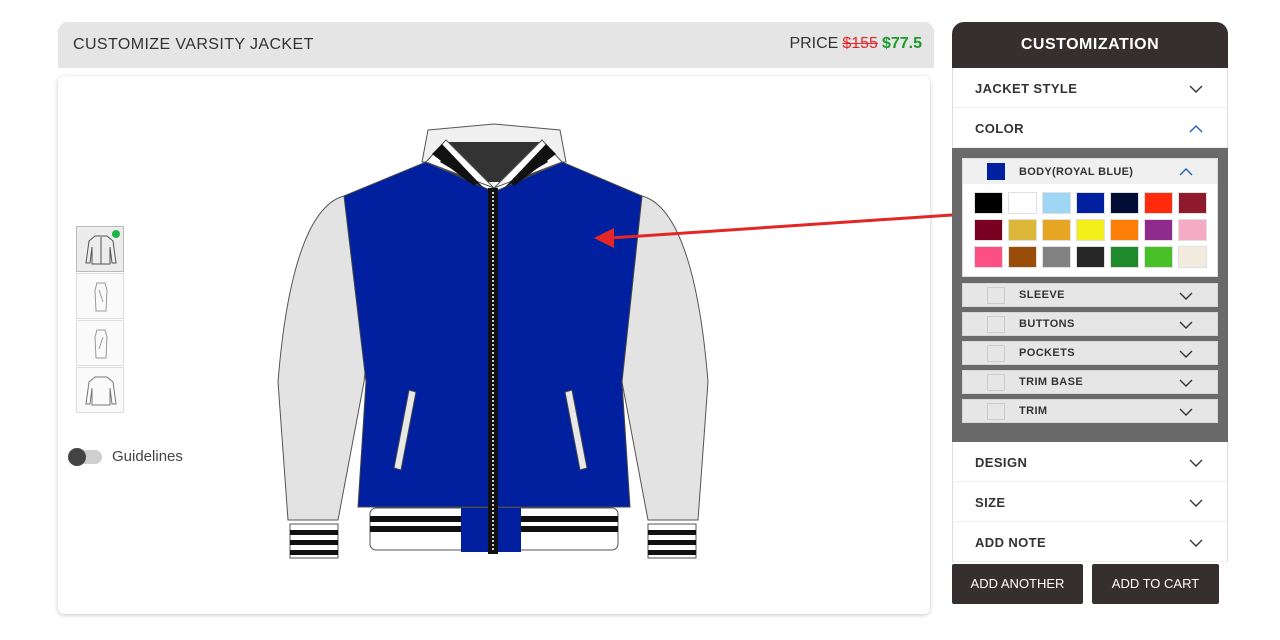  Describe the element at coordinates (1090, 542) in the screenshot. I see `section-add-note: ADD NOTE` at that location.